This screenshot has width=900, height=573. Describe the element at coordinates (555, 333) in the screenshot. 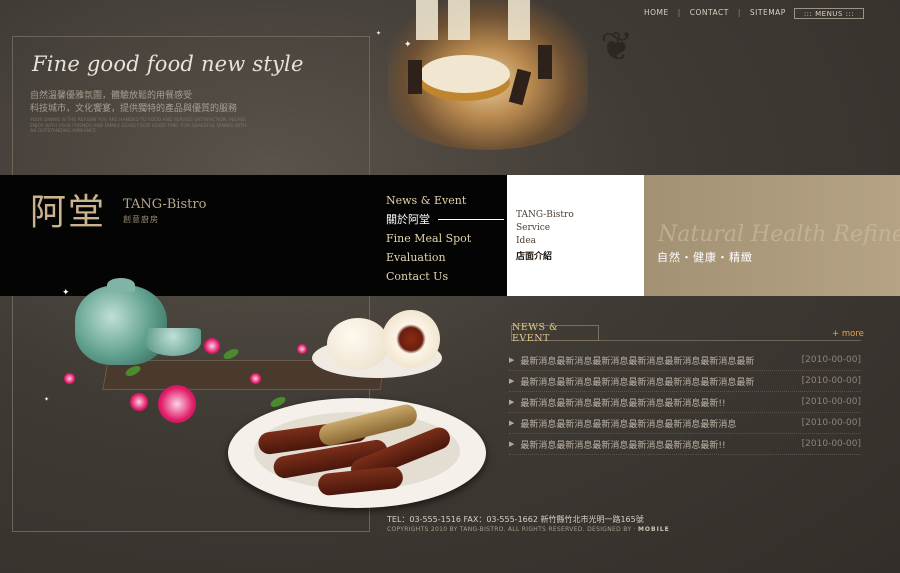

I see `news-section-title: NEWS & EVENT` at that location.